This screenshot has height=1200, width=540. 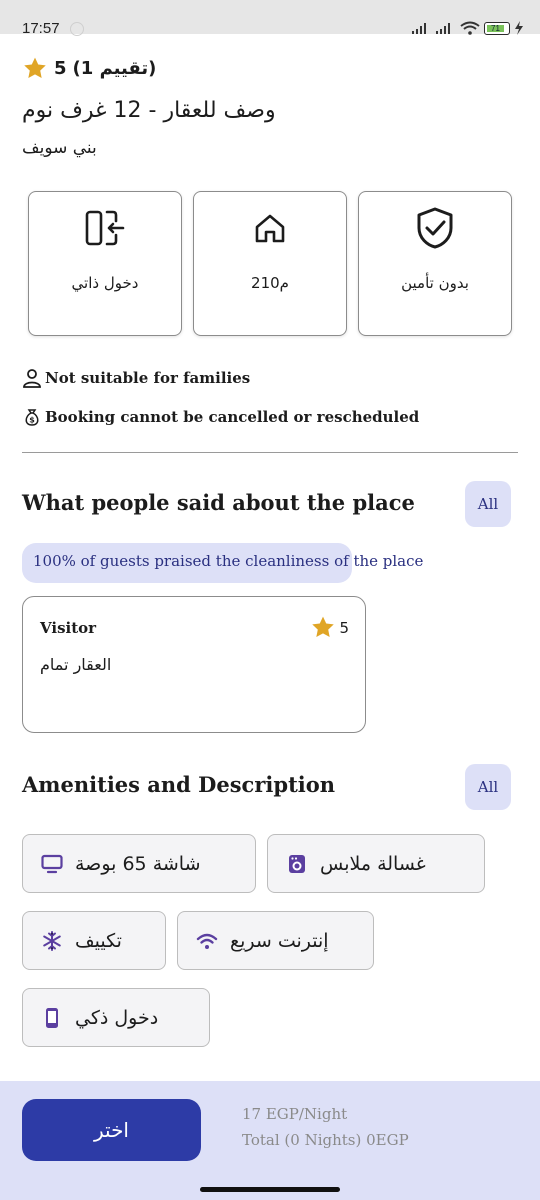 I want to click on divider, so click(x=270, y=452).